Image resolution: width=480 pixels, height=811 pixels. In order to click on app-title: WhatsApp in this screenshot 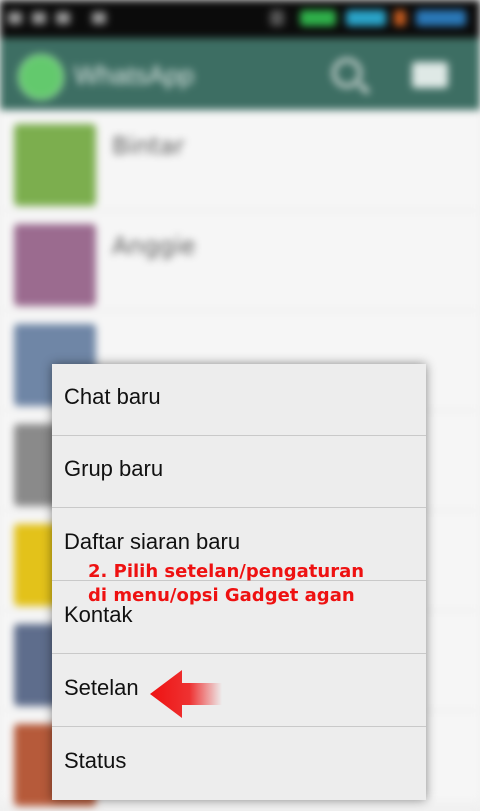, I will do `click(134, 75)`.